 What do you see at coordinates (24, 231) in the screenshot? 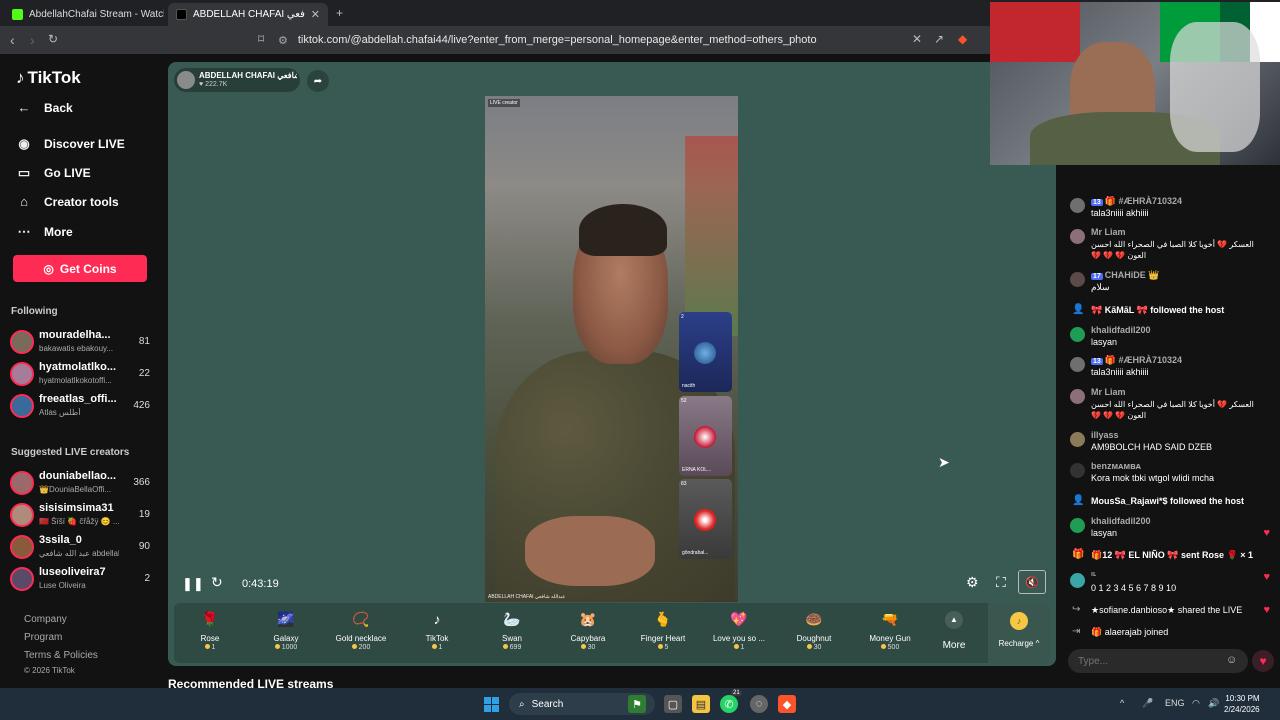
I see `ellipsis-icon: ⋯` at bounding box center [24, 231].